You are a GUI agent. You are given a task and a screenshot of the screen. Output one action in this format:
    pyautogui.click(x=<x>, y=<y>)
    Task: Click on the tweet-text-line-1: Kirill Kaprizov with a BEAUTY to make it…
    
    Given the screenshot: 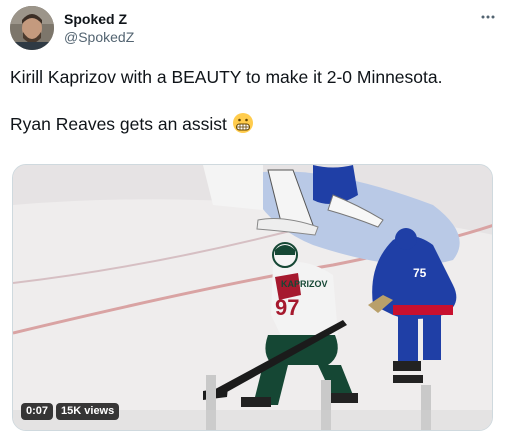 What is the action you would take?
    pyautogui.click(x=226, y=77)
    